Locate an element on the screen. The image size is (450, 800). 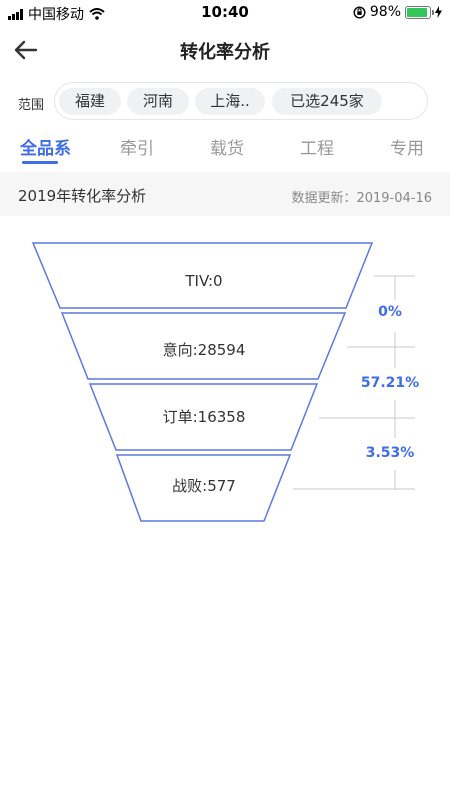
battery-percent: 98% is located at coordinates (385, 12).